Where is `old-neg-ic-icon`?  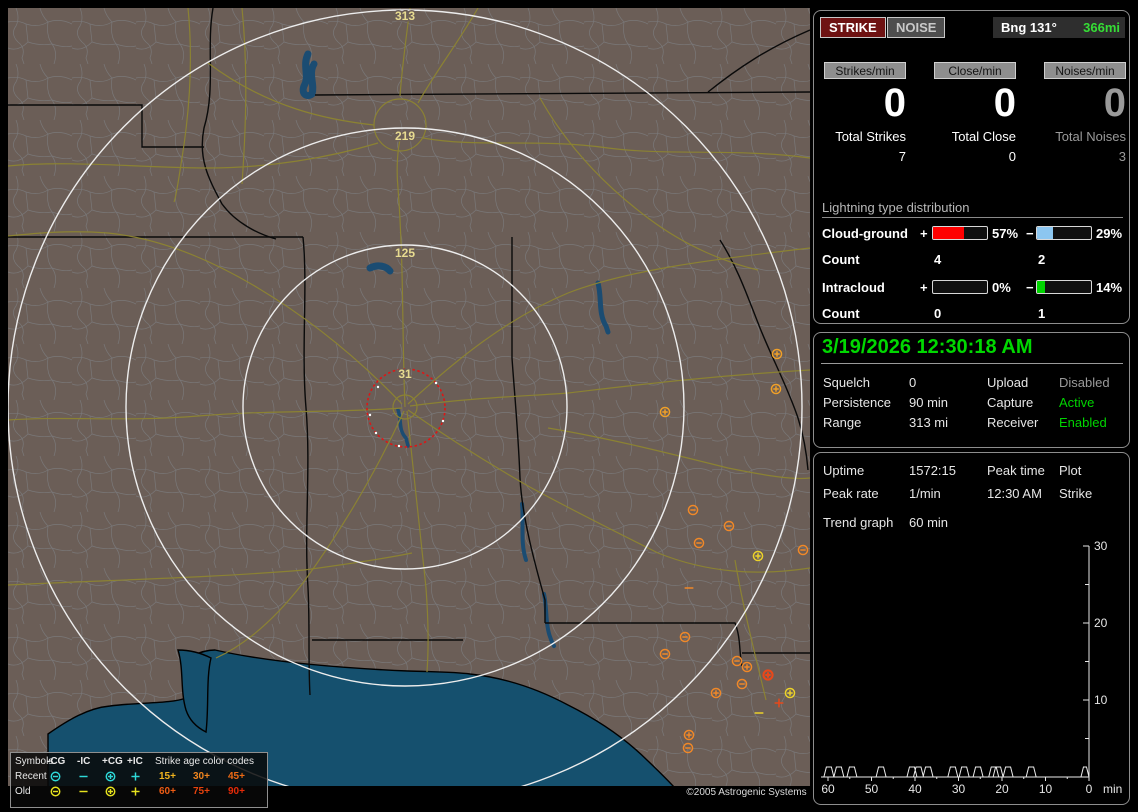
old-neg-ic-icon is located at coordinates (83, 791).